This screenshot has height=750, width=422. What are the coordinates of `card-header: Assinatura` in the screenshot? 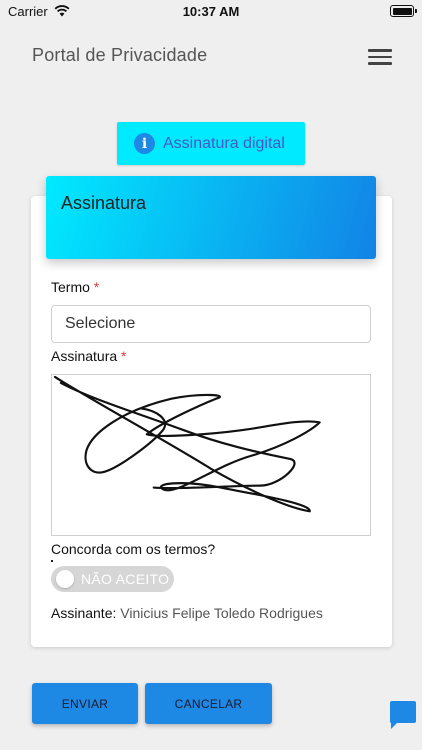 It's located at (211, 217).